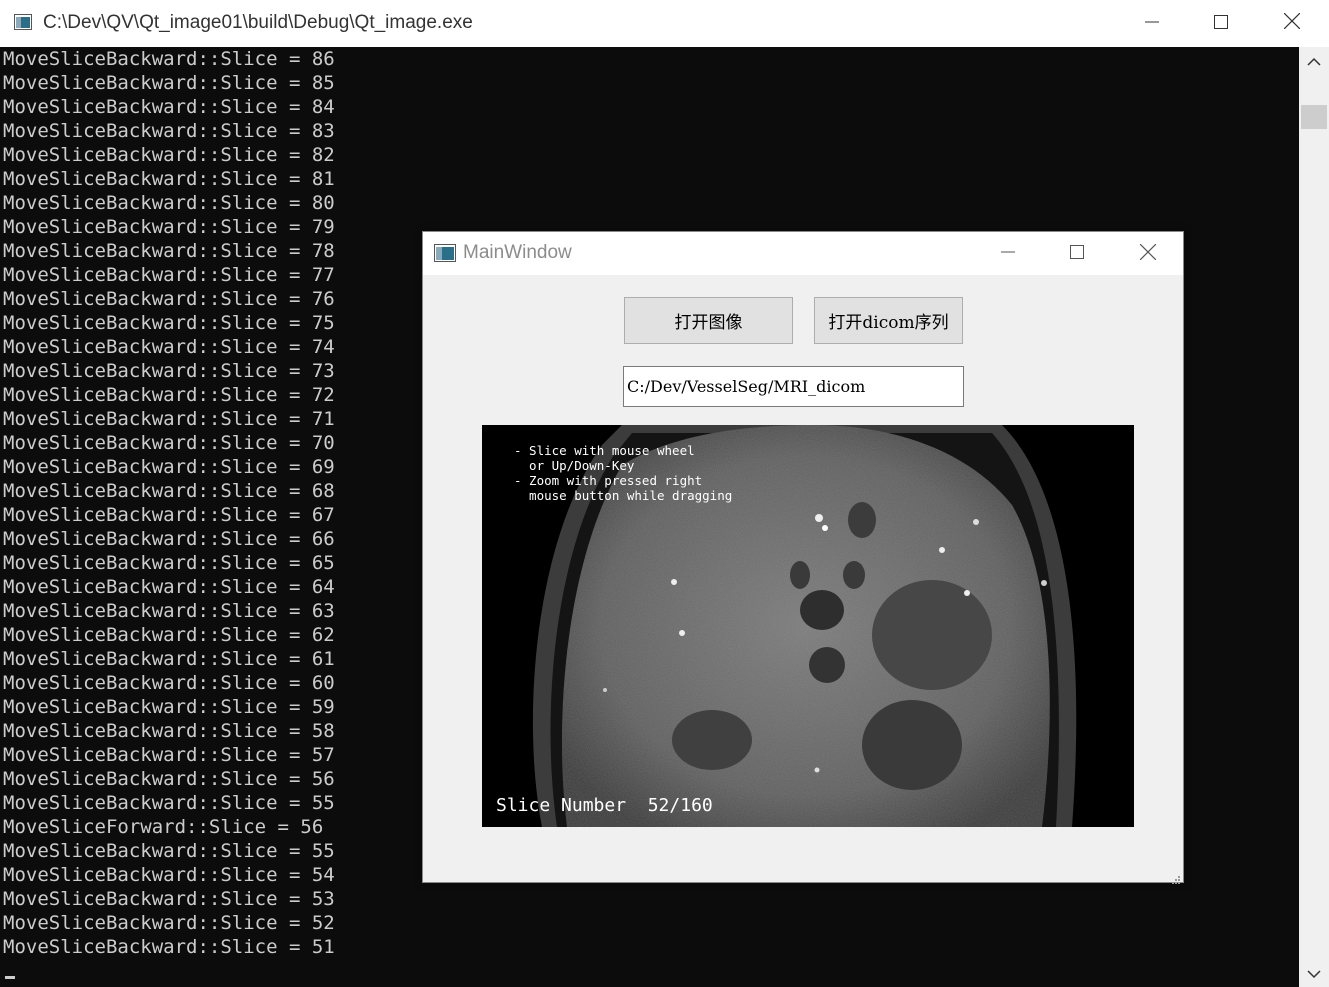 The height and width of the screenshot is (987, 1329). I want to click on console-line: MoveSliceBackward::Slice = 68, so click(169, 491).